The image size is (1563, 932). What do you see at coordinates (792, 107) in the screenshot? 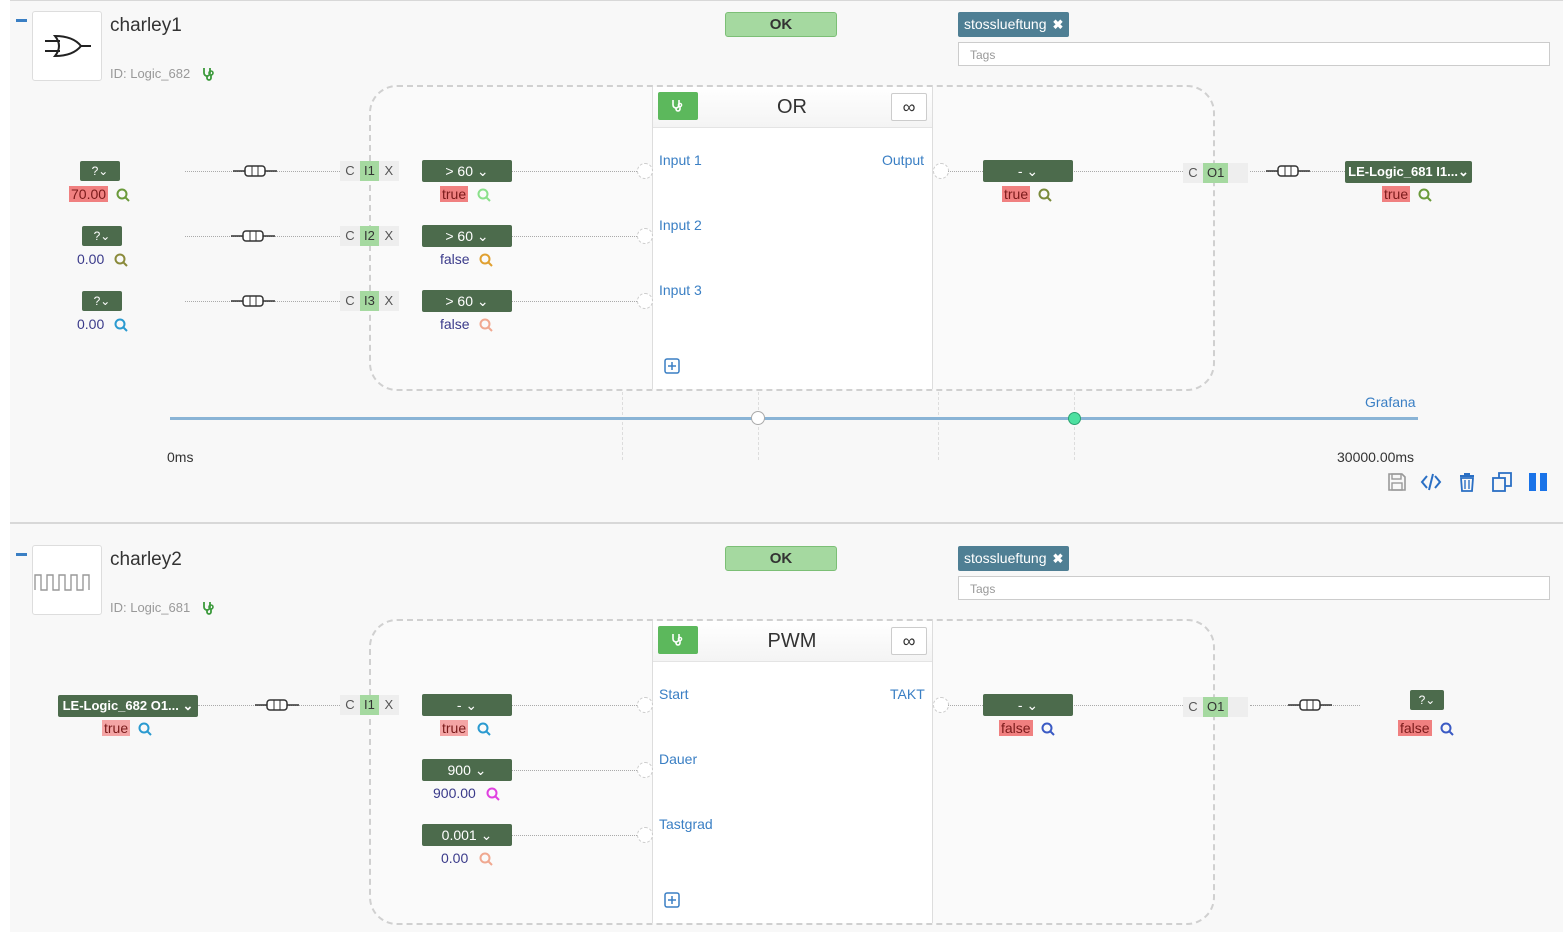
I see `logic-type: OR` at bounding box center [792, 107].